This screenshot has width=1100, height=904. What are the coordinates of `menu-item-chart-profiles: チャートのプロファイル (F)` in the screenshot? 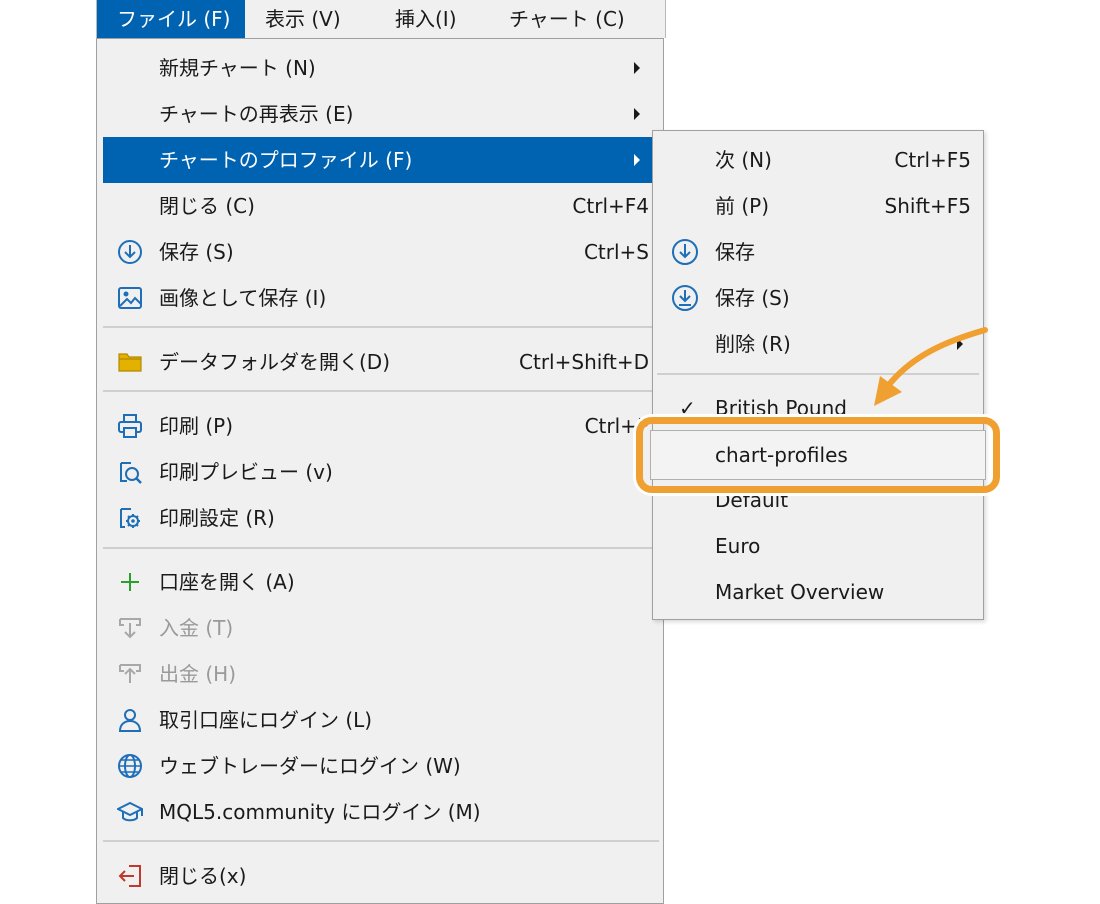 It's located at (381, 160).